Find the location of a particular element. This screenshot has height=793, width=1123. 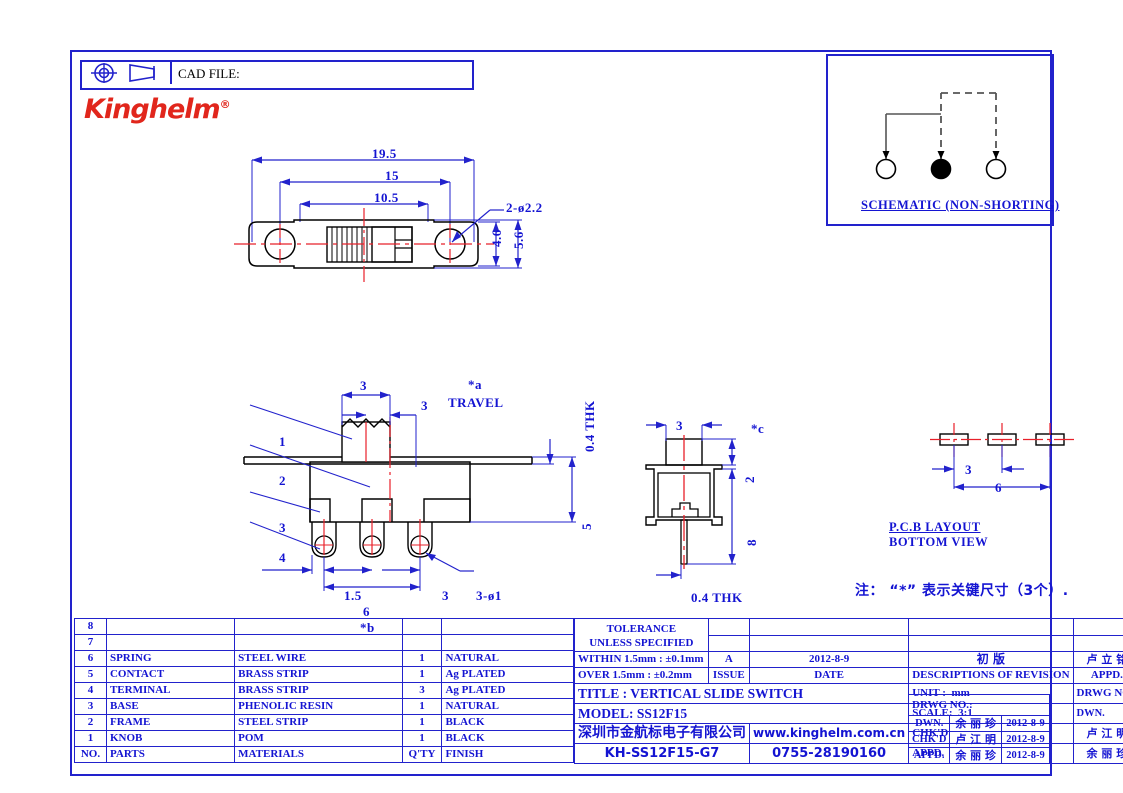

dwn-label-cell: DWN. is located at coordinates (929, 723).